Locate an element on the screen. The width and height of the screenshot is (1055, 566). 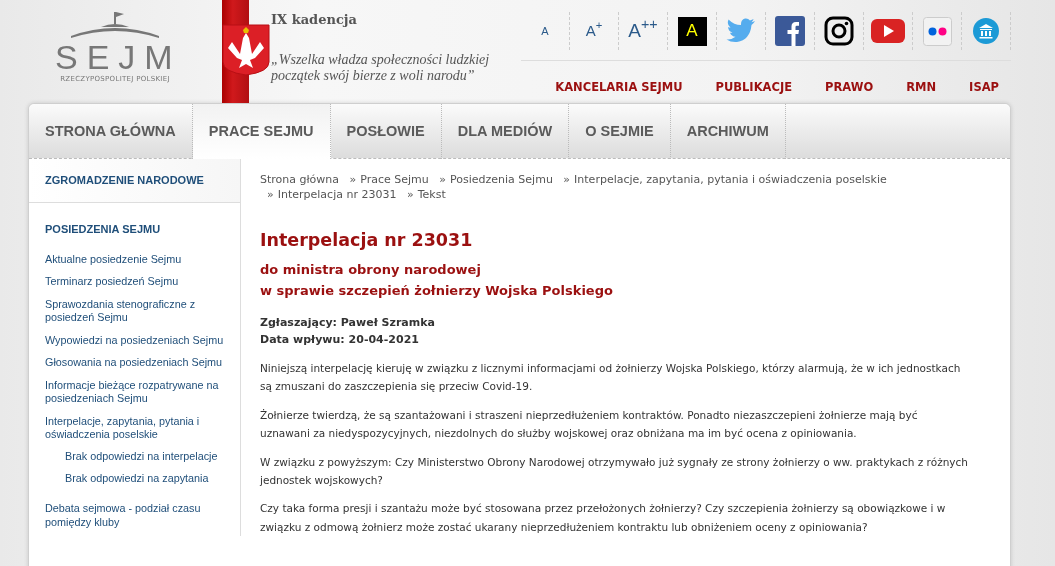
article-paragraph: W związku z powyższym: Czy Ministerstwo Obrony Narodowej otrzymywało już sygnały ze strony żołnierzy o ww. praktykach z różnych jednostek wojskowych? is located at coordinates (614, 471).